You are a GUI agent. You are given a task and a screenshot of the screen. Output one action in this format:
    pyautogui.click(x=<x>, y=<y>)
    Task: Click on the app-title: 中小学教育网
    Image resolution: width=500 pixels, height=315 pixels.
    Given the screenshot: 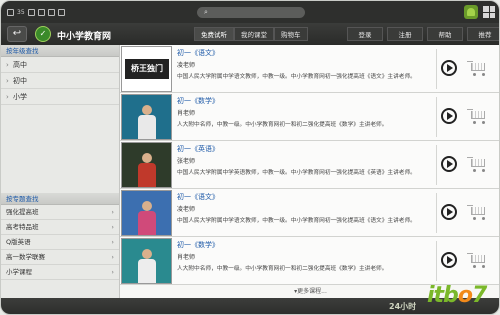 What is the action you would take?
    pyautogui.click(x=84, y=37)
    